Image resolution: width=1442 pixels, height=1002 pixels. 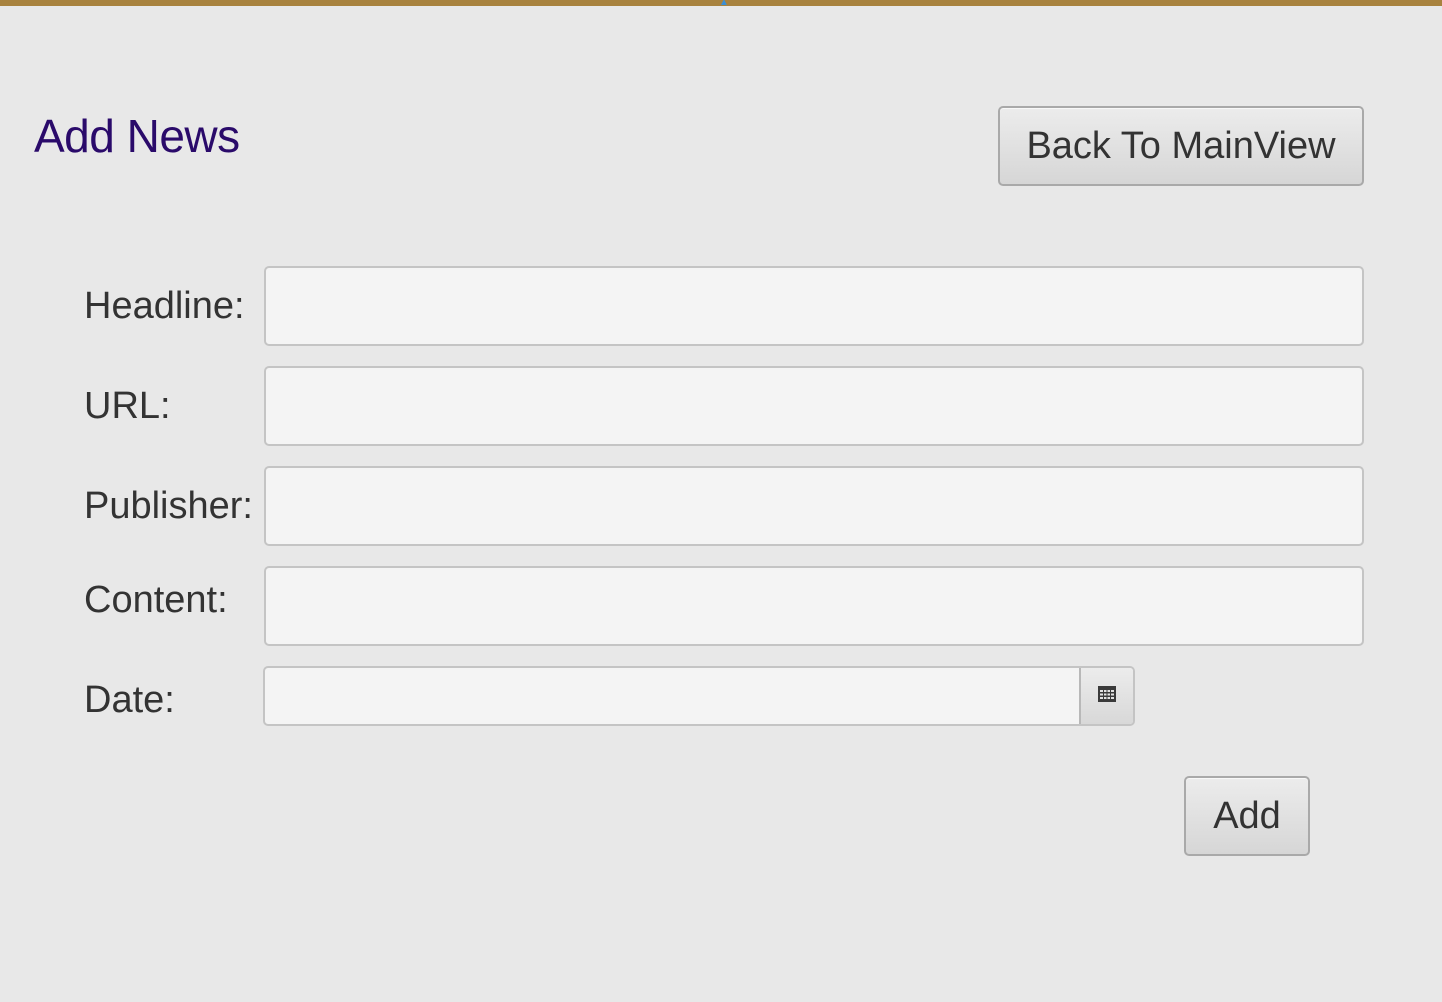 I want to click on url-label: URL:, so click(x=127, y=406).